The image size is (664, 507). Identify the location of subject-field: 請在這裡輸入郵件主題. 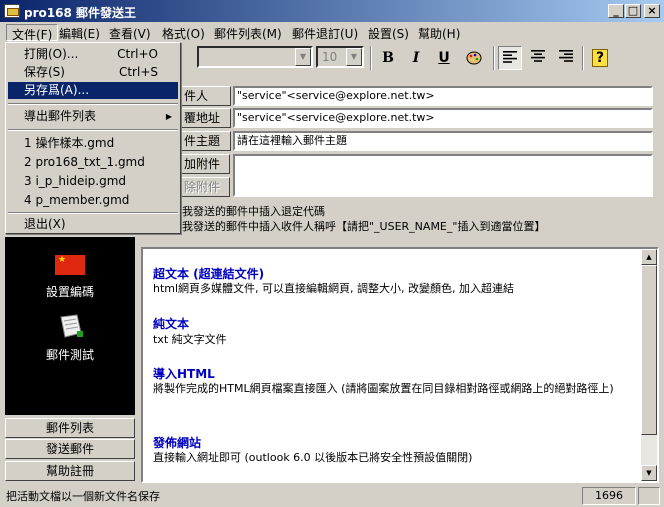
(443, 141).